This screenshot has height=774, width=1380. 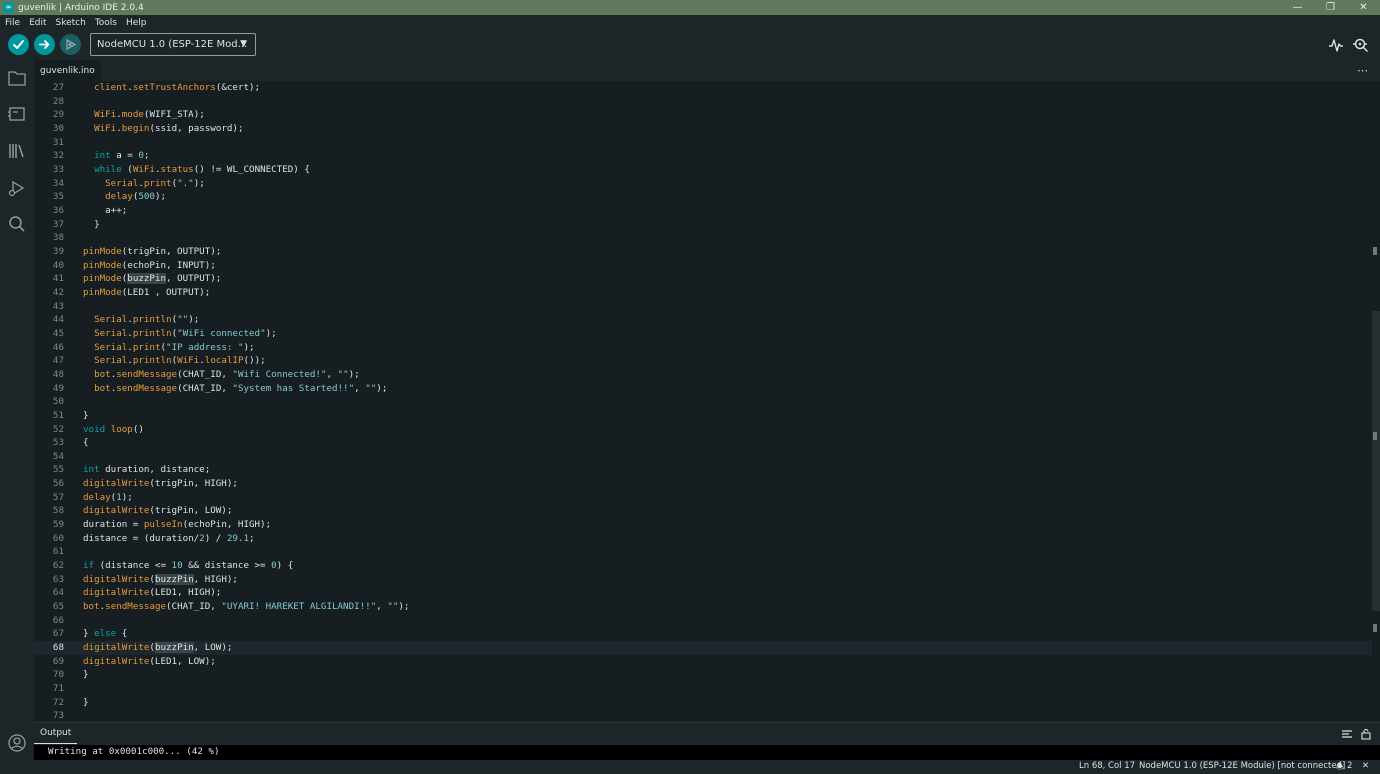 What do you see at coordinates (703, 293) in the screenshot?
I see `code-line: 42 pinMode(LED1 , OUTPUT);` at bounding box center [703, 293].